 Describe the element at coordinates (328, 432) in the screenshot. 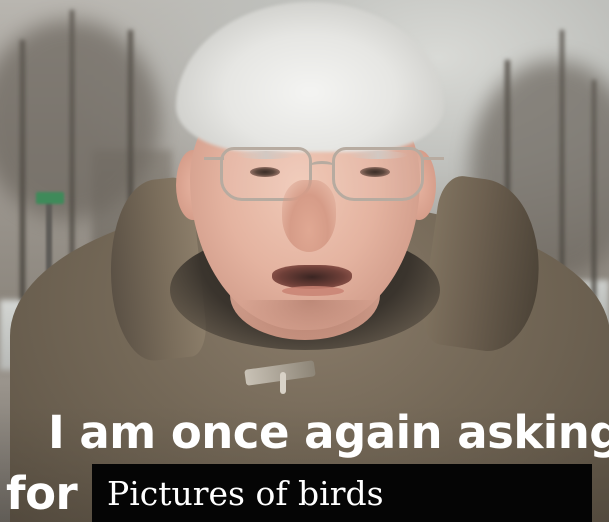

I see `caption-line-1: I am once again asking` at that location.